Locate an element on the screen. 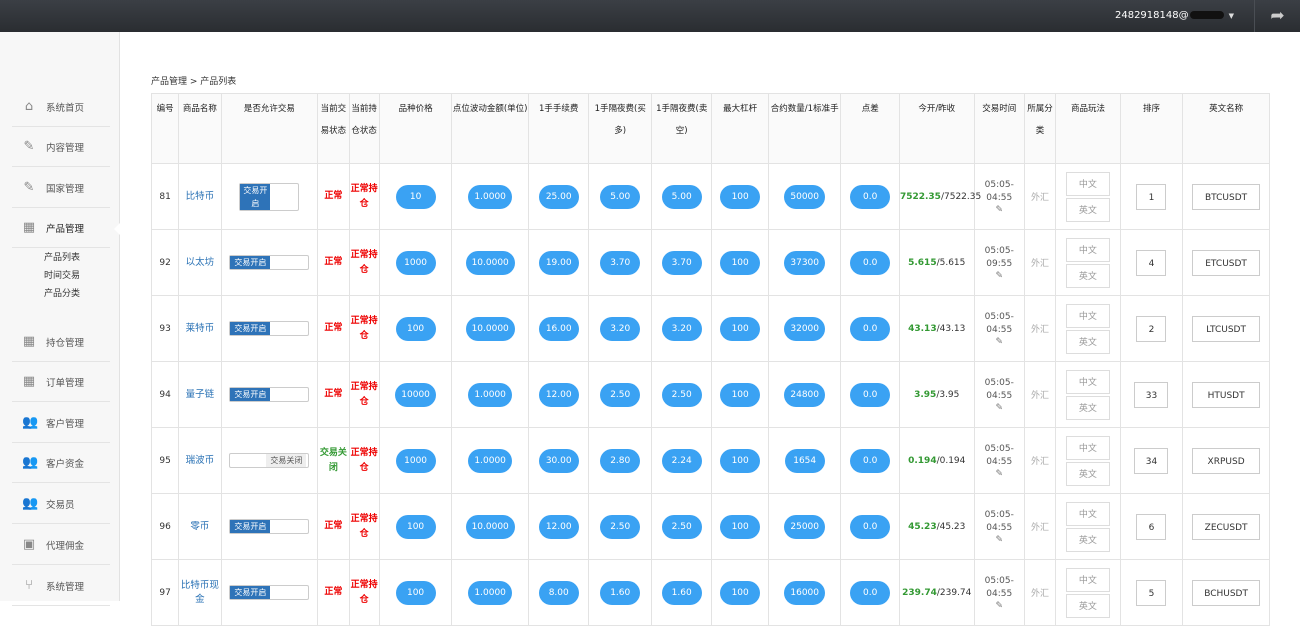 This screenshot has width=1300, height=626. sort-input: 2 is located at coordinates (1151, 328).